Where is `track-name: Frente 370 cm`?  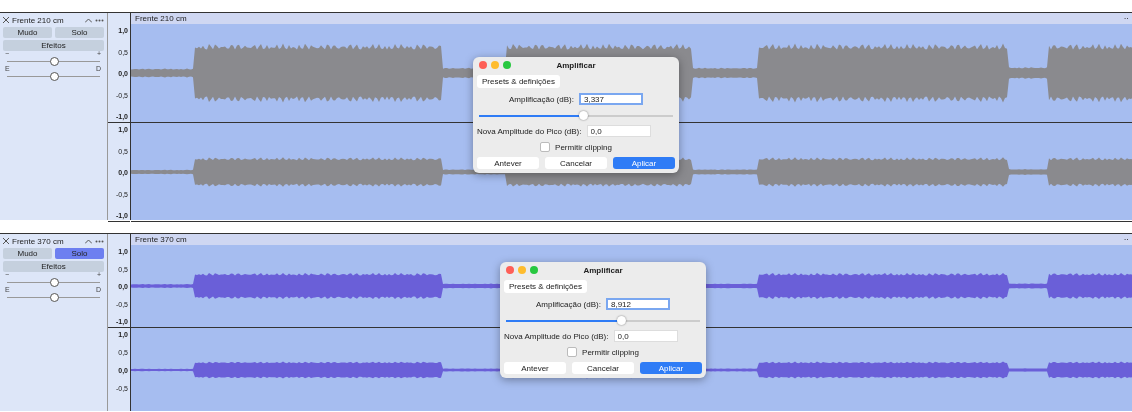 track-name: Frente 370 cm is located at coordinates (47, 241).